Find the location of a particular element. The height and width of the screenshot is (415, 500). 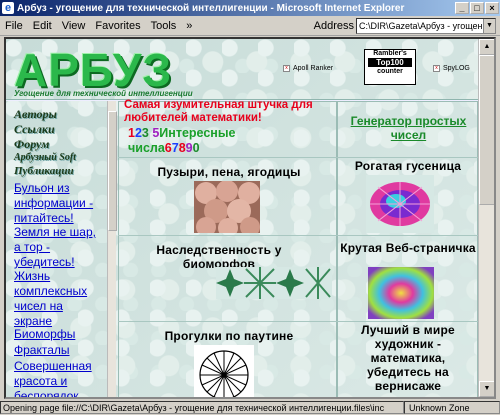

sidebar-link-complex: Жизнь комплексных чисел на экране is located at coordinates (59, 299).